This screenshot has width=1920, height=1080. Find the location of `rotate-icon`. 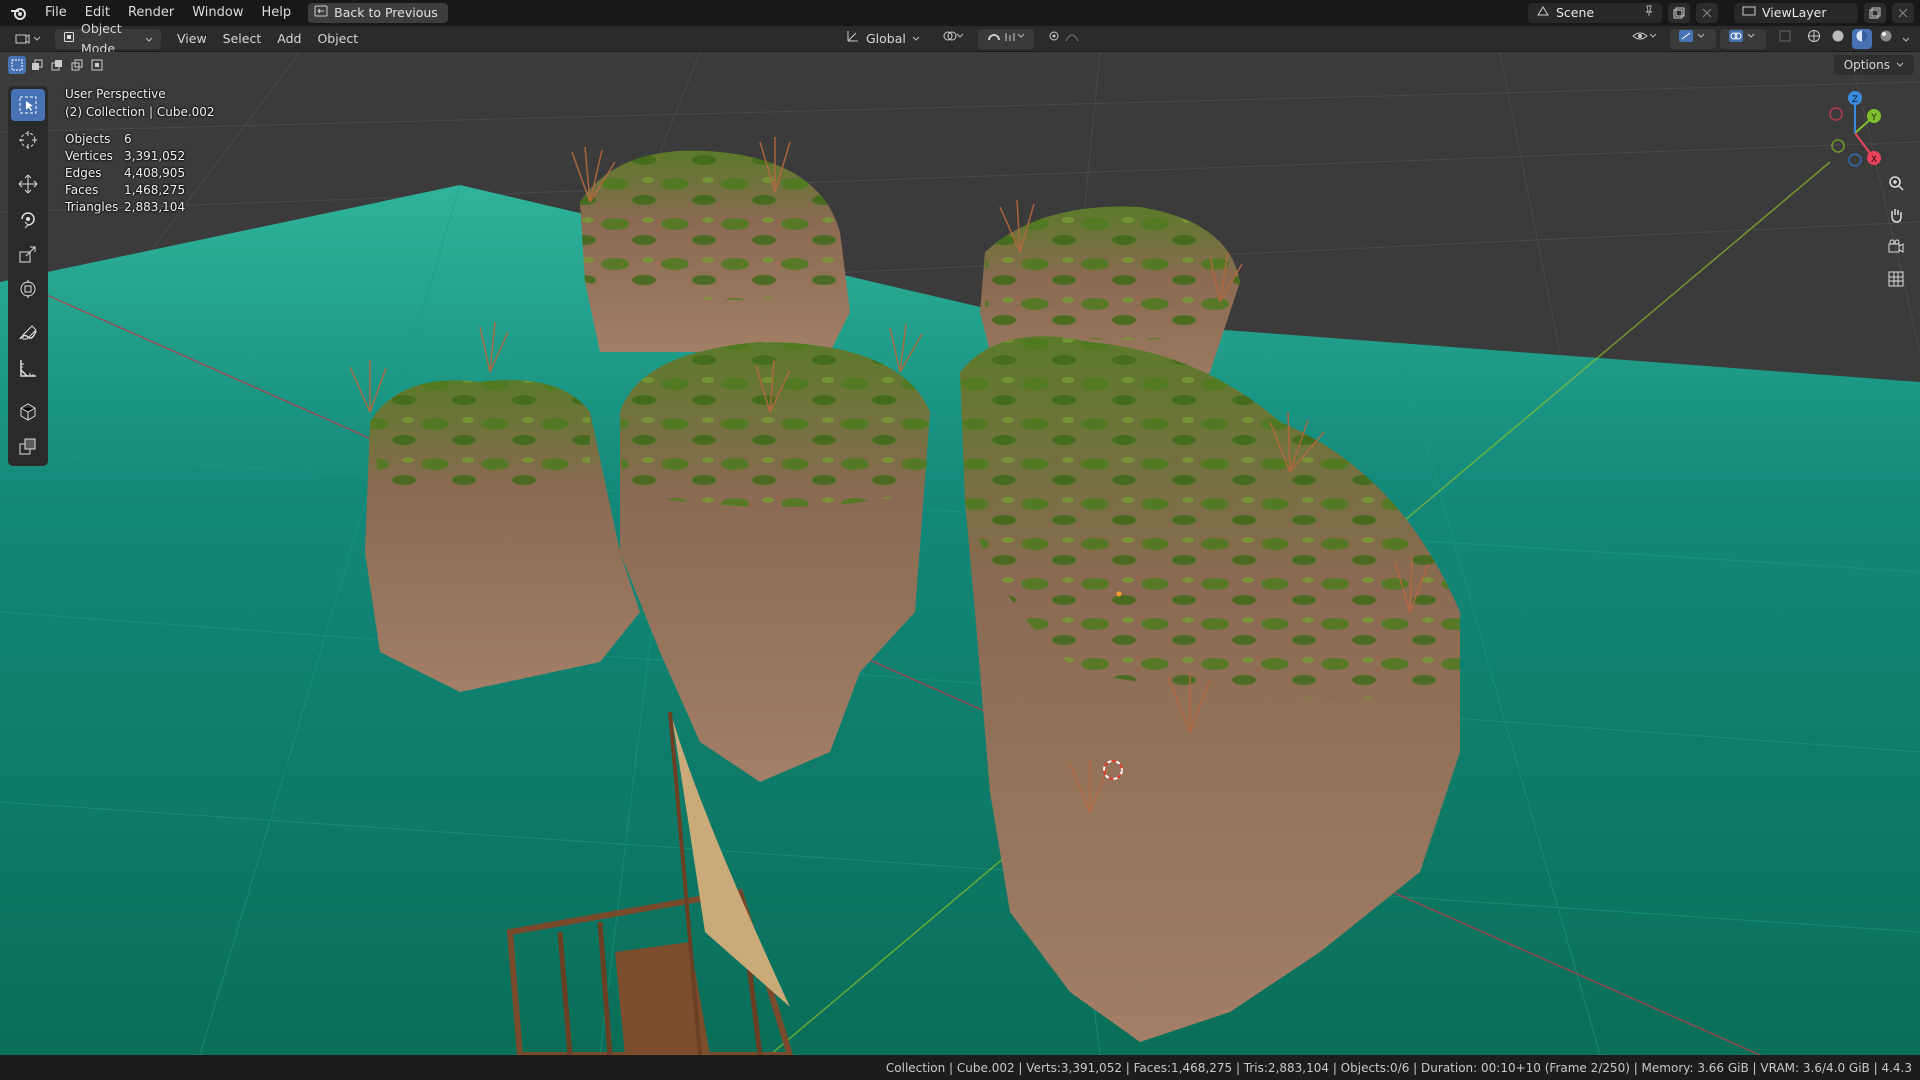

rotate-icon is located at coordinates (28, 219).